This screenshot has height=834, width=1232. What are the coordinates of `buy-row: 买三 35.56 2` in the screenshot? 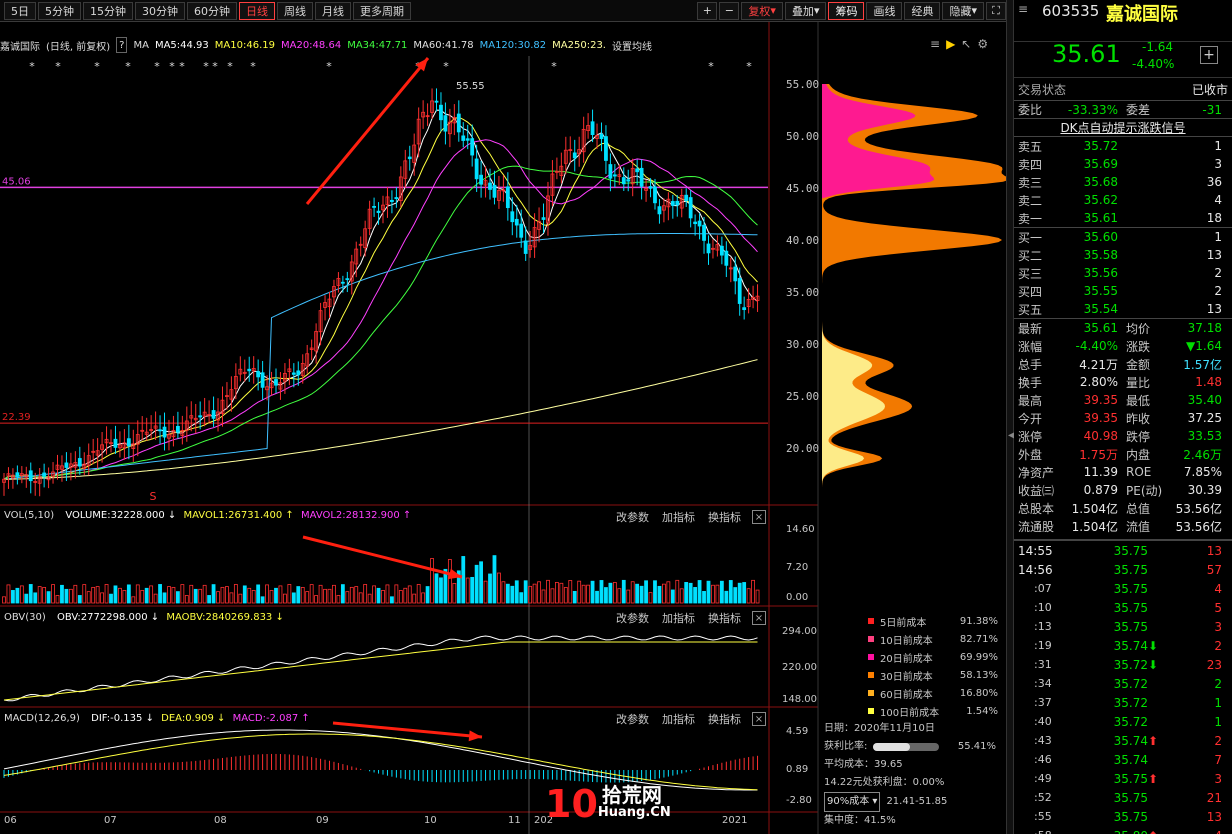 It's located at (1123, 273).